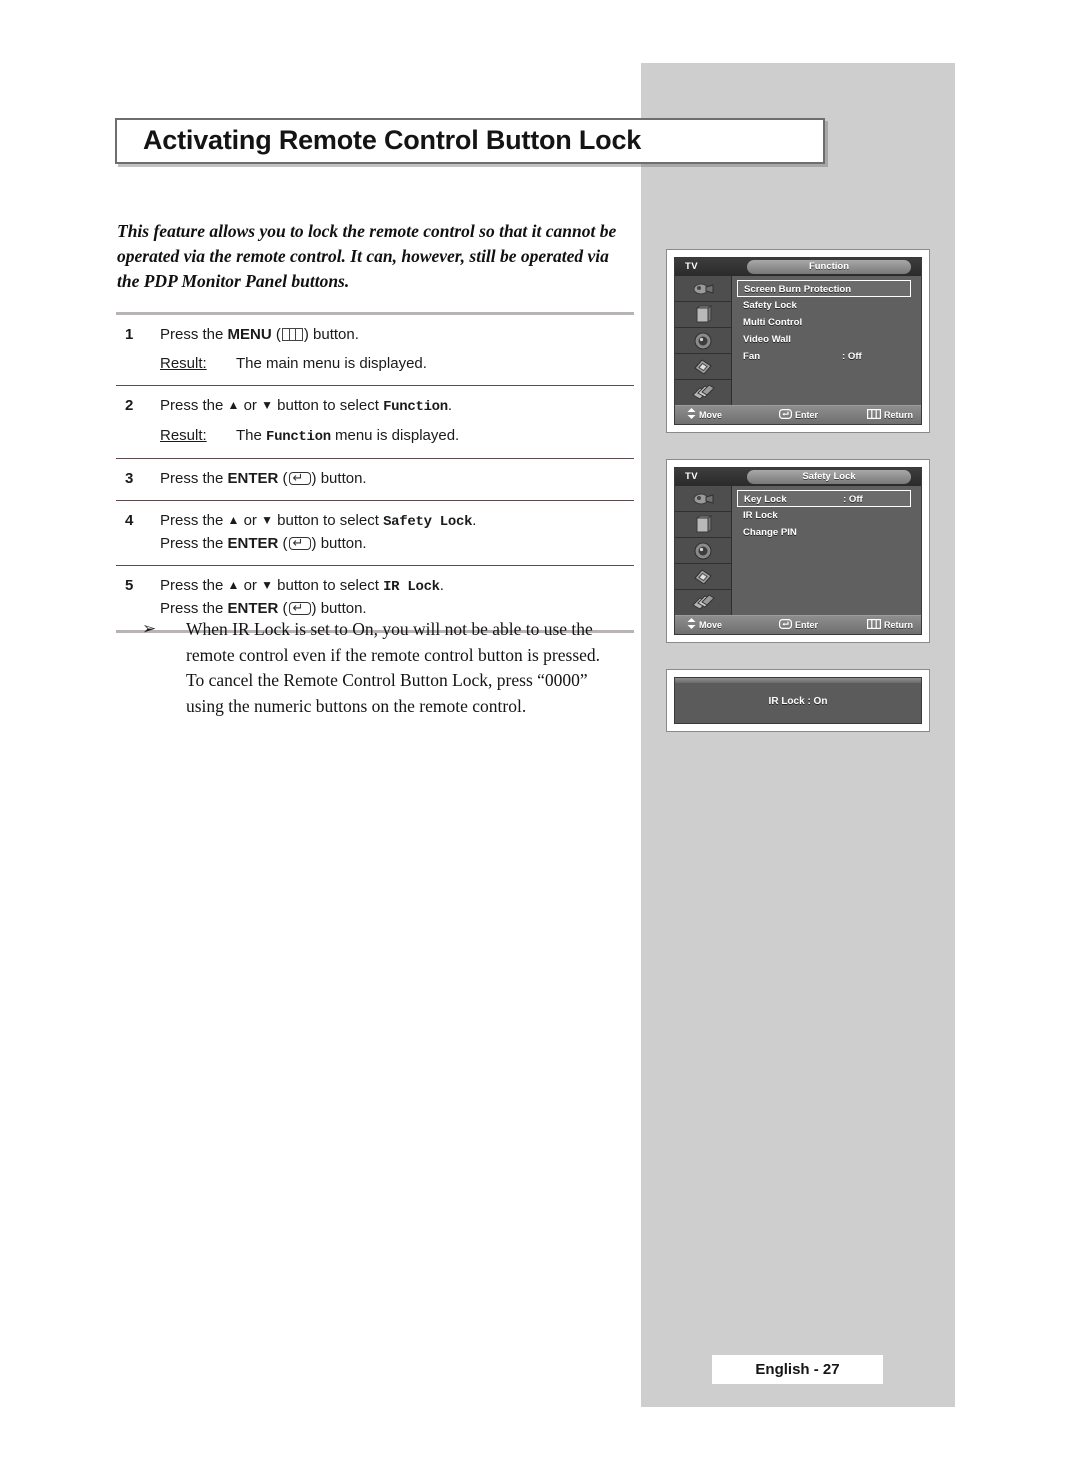 The height and width of the screenshot is (1473, 1080). Describe the element at coordinates (331, 363) in the screenshot. I see `result-text: The main menu is displayed.` at that location.